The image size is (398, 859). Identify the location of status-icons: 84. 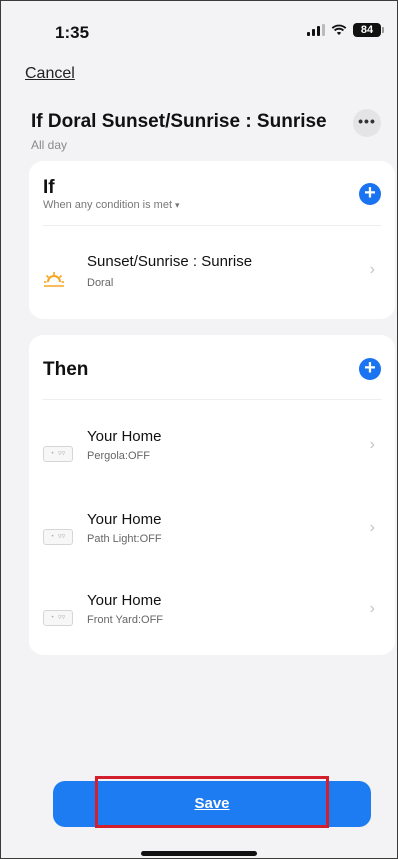
(345, 30).